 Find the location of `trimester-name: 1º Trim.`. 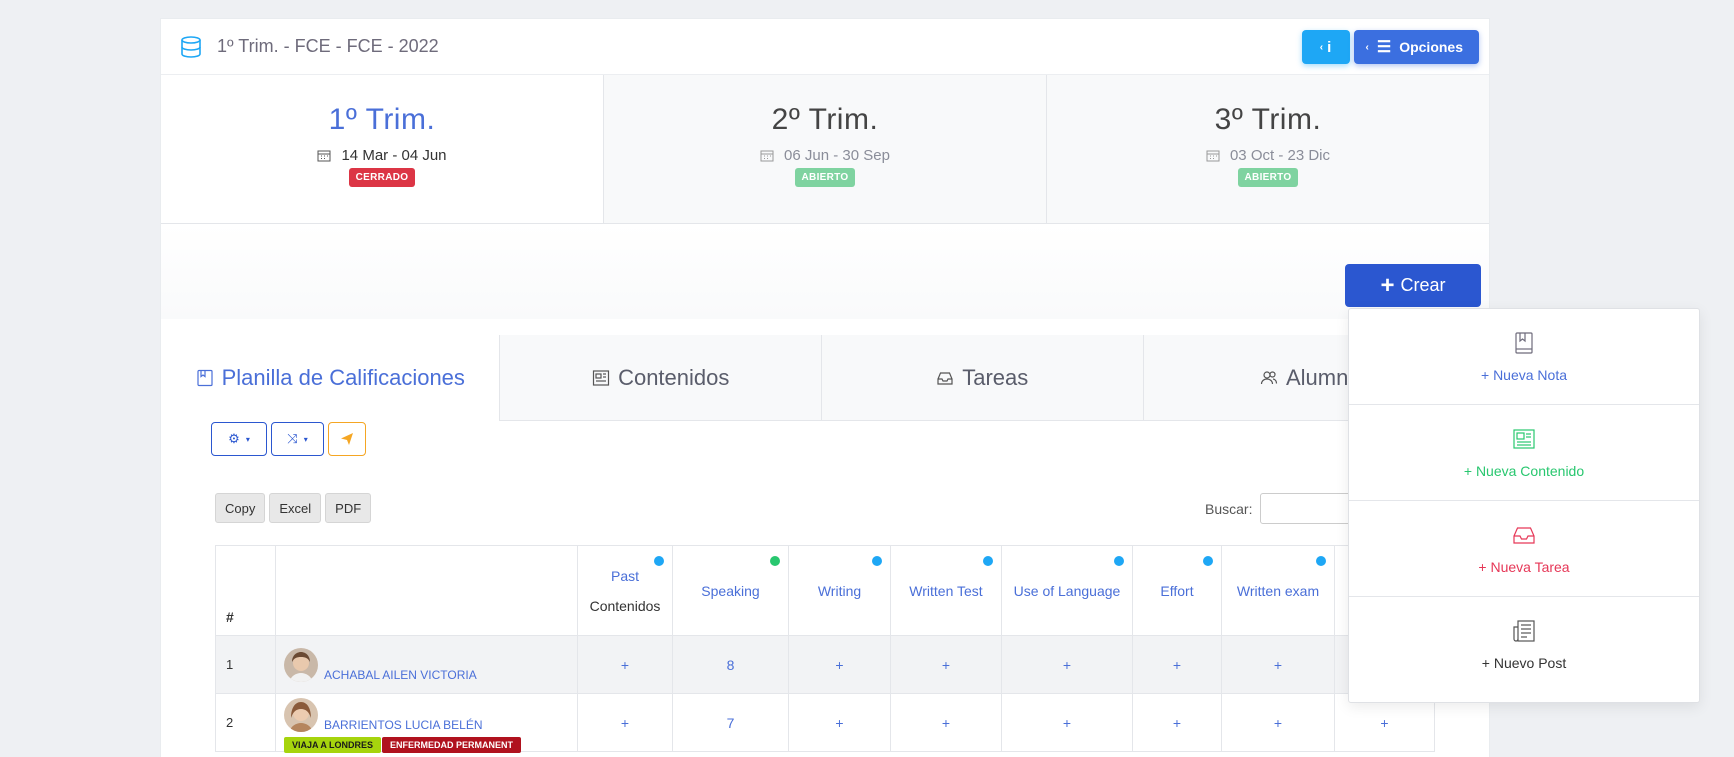

trimester-name: 1º Trim. is located at coordinates (382, 119).